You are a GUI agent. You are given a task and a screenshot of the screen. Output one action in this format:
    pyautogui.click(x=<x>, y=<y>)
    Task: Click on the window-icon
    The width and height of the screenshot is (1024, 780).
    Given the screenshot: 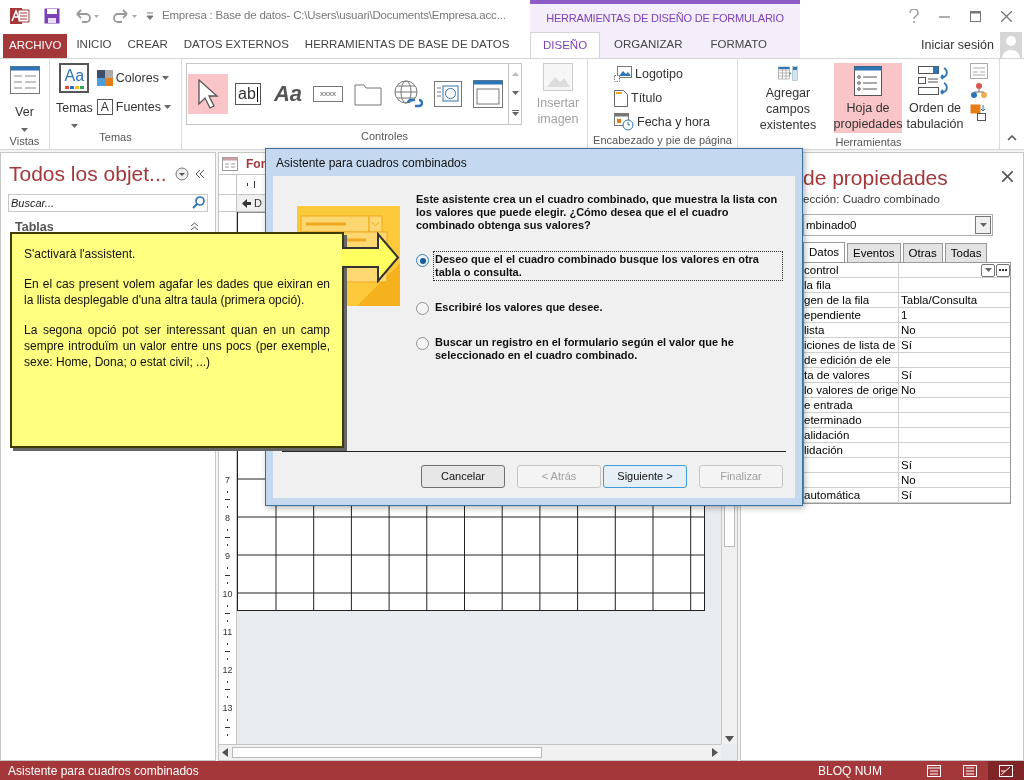 What is the action you would take?
    pyautogui.click(x=488, y=94)
    